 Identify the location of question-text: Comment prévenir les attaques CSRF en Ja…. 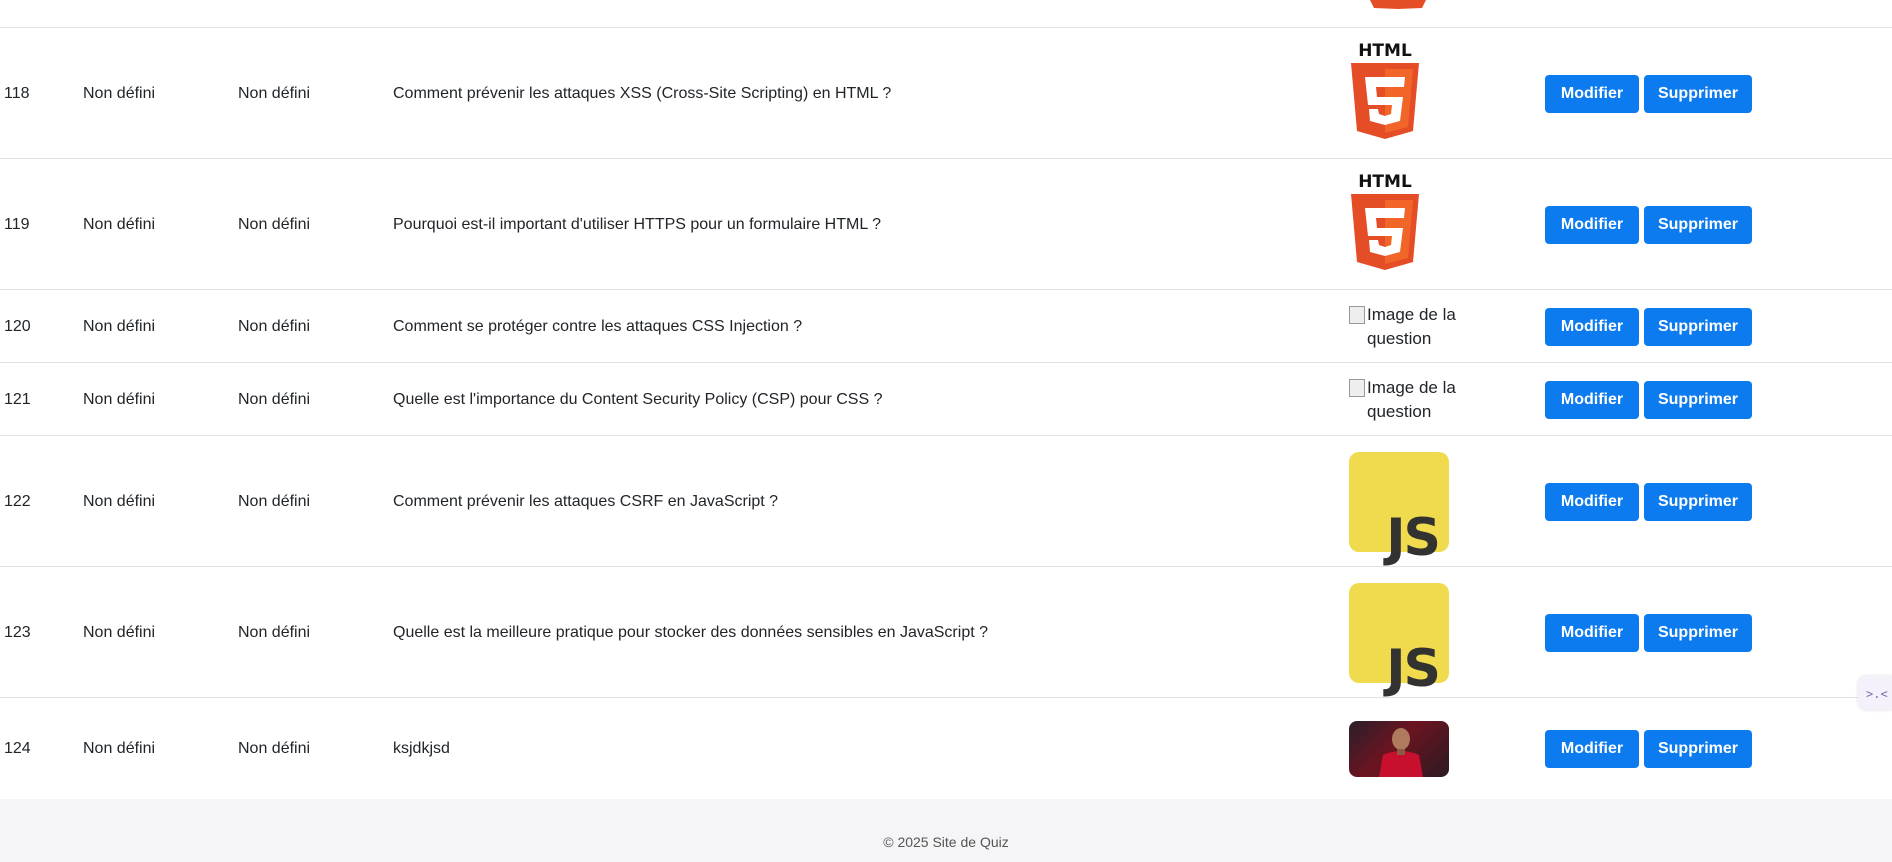
(586, 501).